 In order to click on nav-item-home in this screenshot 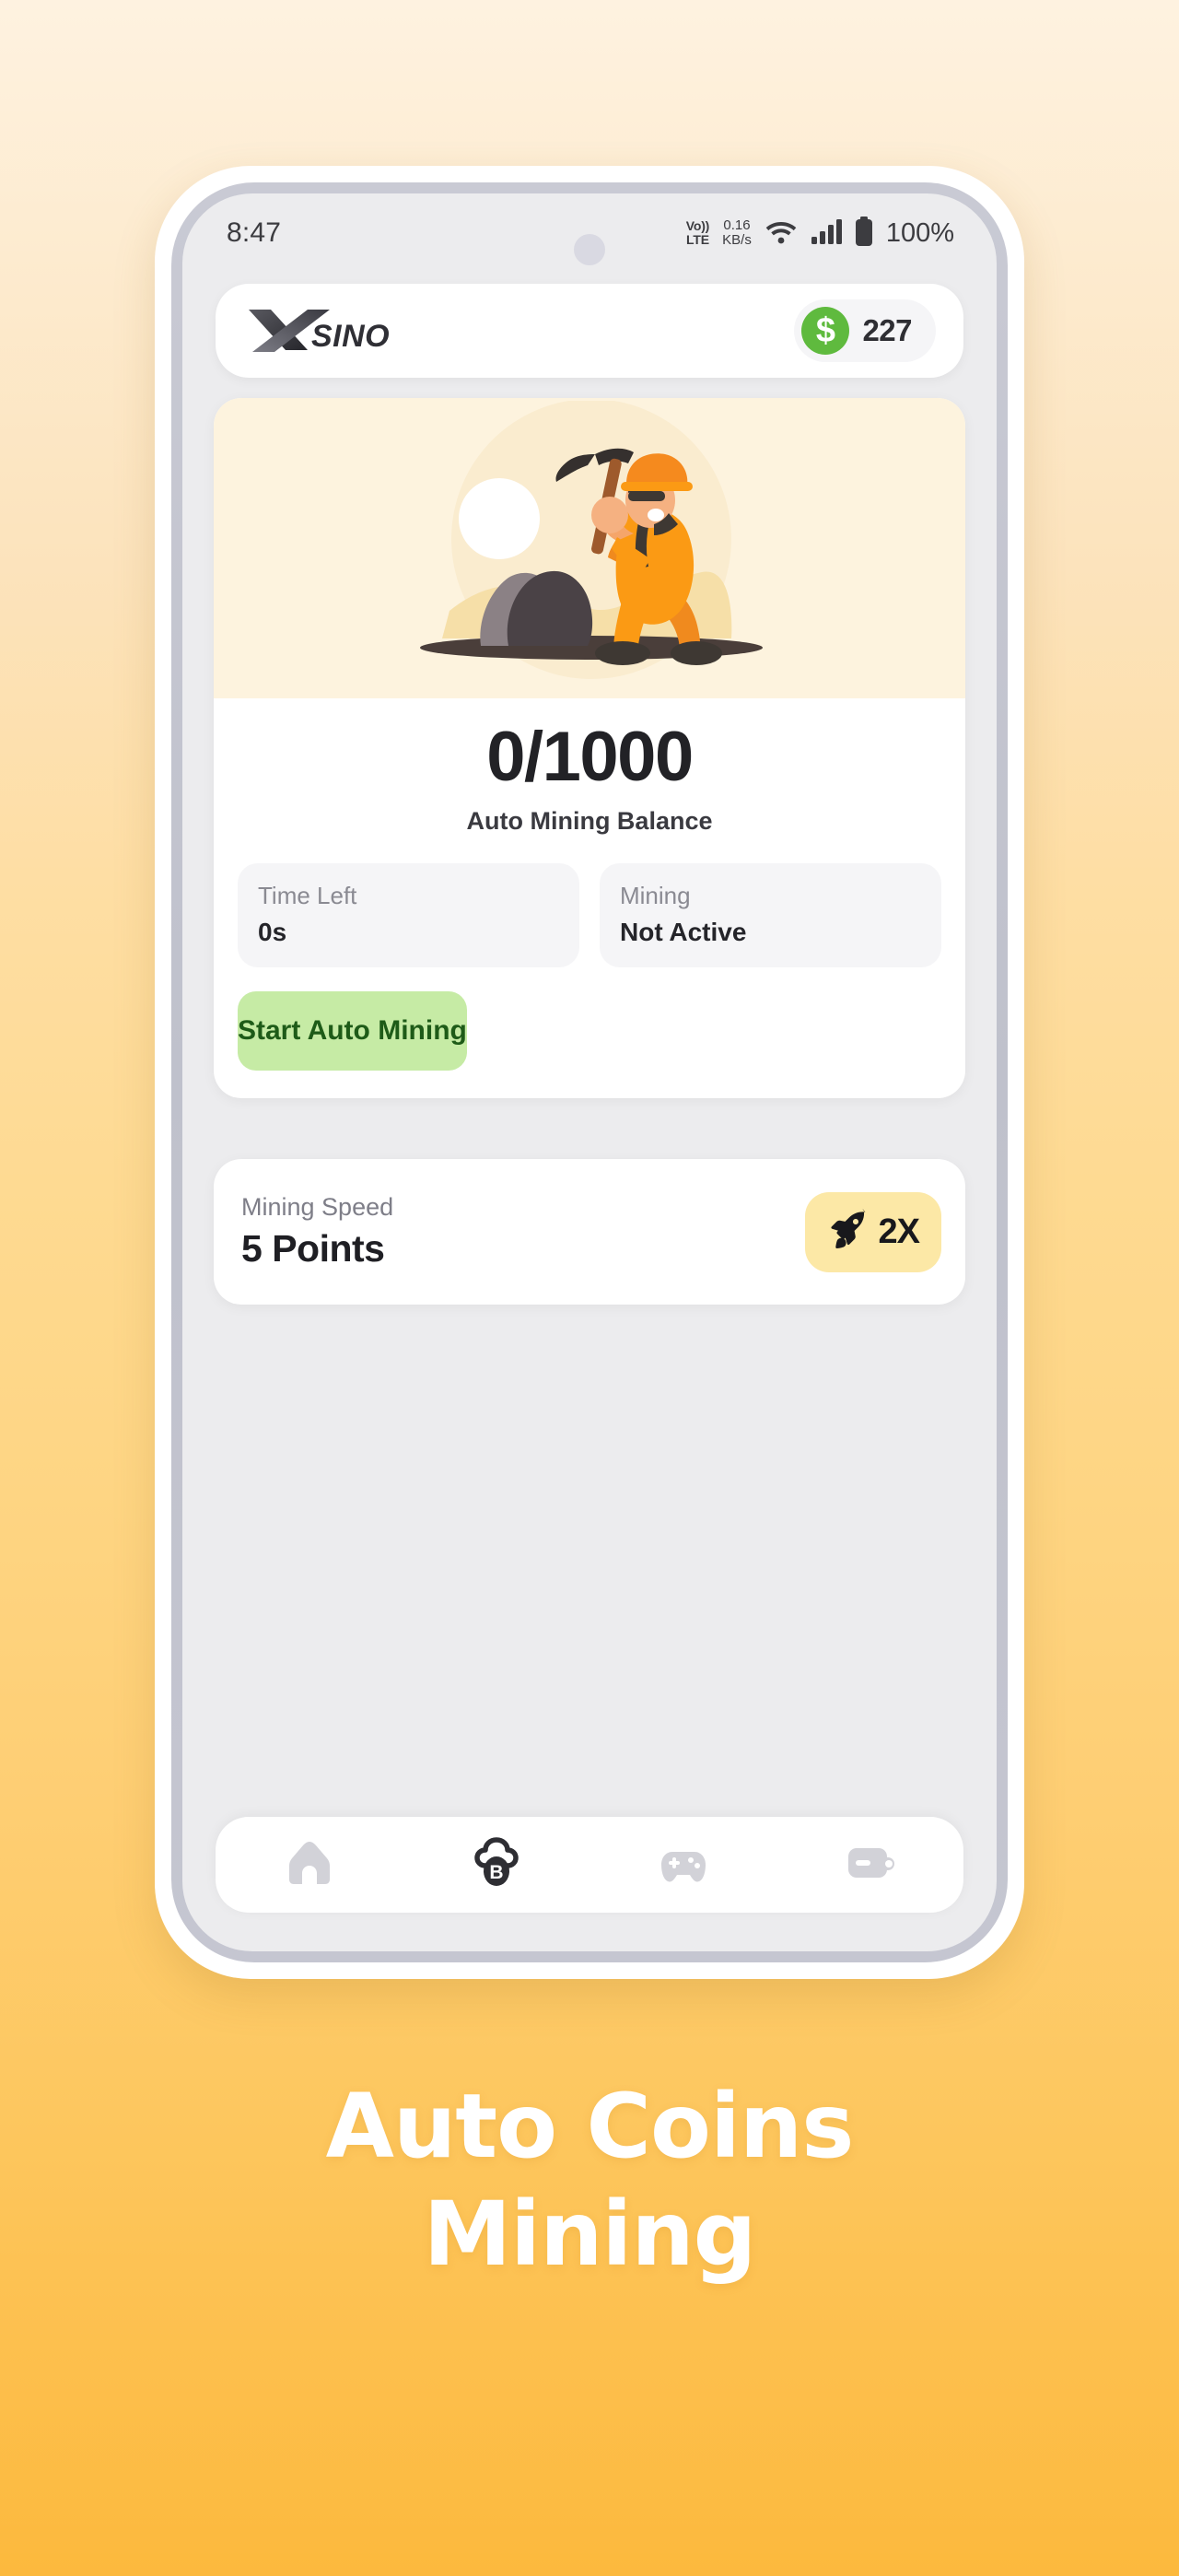, I will do `click(309, 1865)`.